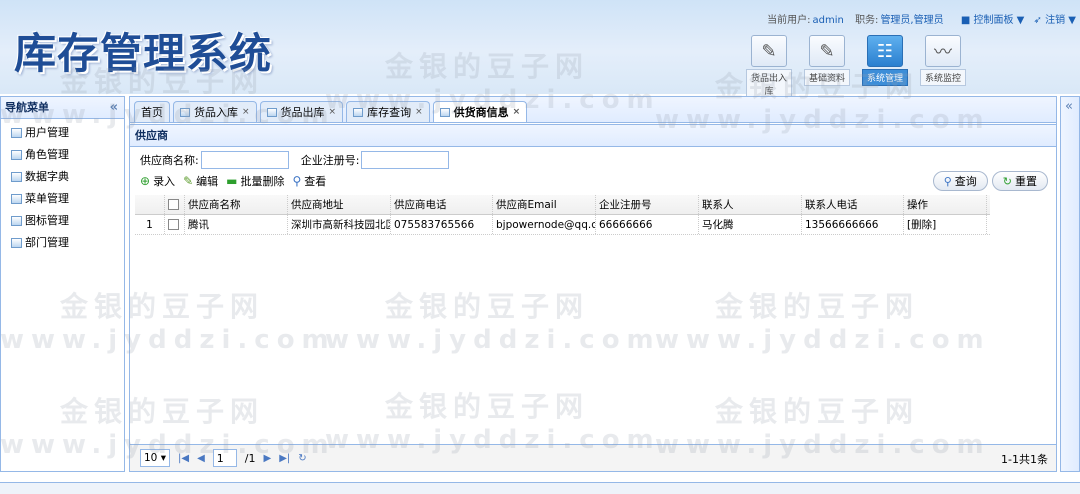 Image resolution: width=1080 pixels, height=494 pixels. What do you see at coordinates (200, 181) in the screenshot?
I see `edit-button: ✎ 编辑` at bounding box center [200, 181].